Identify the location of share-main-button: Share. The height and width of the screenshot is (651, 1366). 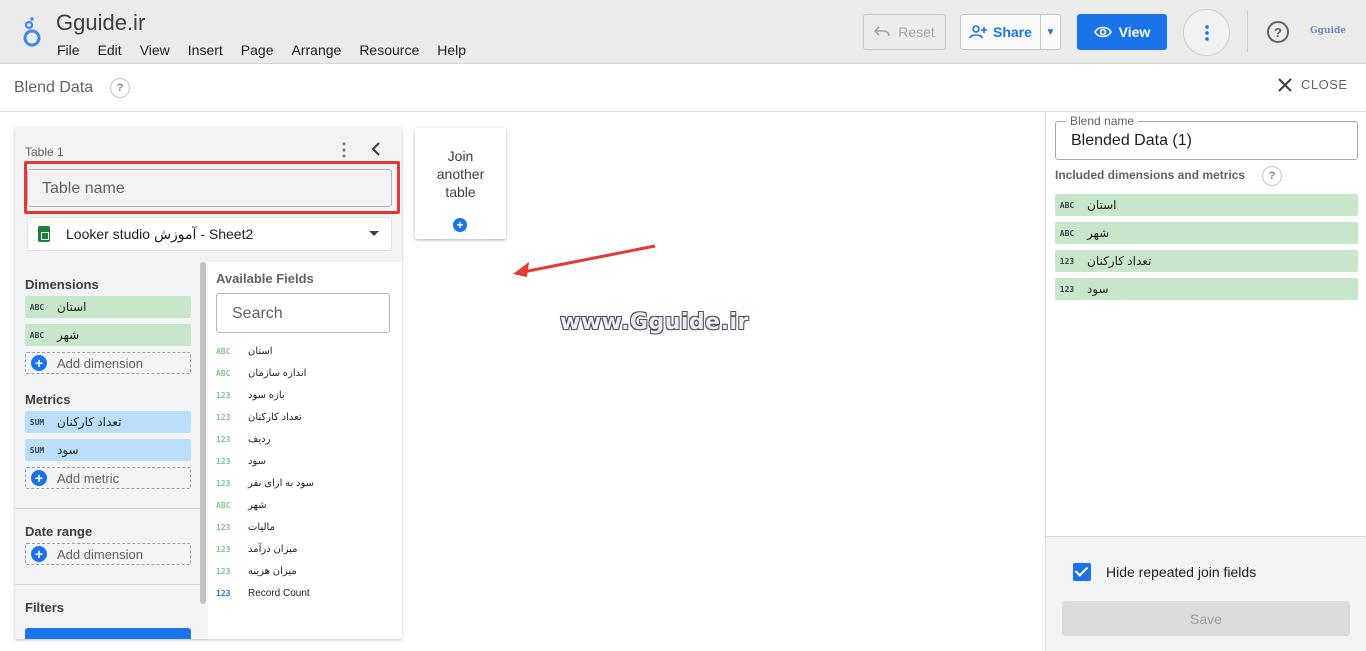
(1001, 32).